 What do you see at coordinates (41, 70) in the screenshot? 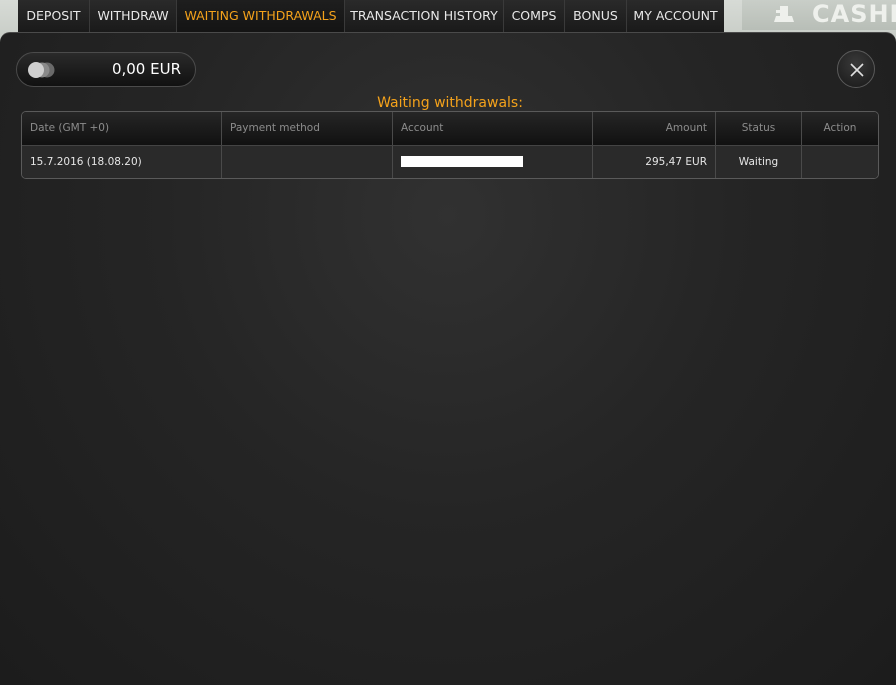
I see `coins-icon` at bounding box center [41, 70].